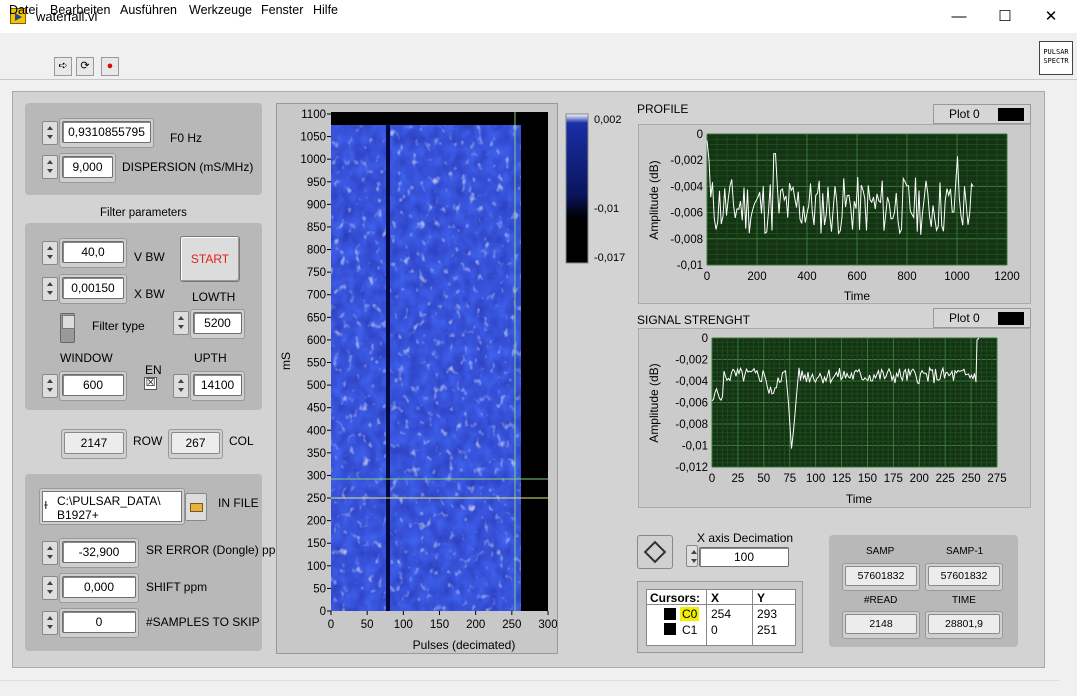 This screenshot has height=696, width=1077. Describe the element at coordinates (80, 10) in the screenshot. I see `menu-bearbeiten: Bearbeiten` at that location.